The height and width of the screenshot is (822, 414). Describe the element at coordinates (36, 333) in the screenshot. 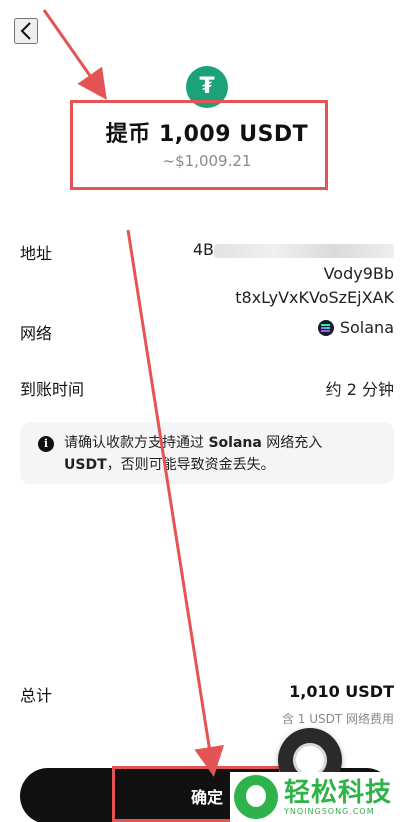

I see `network-label: 网络` at that location.